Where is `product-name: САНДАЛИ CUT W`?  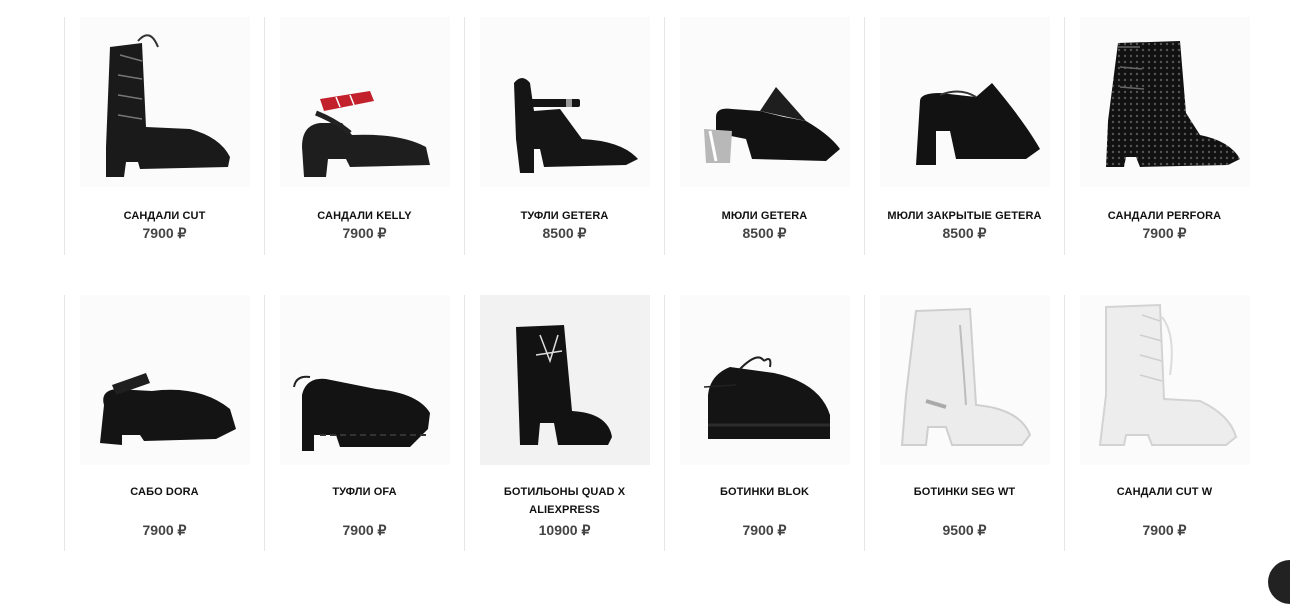 product-name: САНДАЛИ CUT W is located at coordinates (1164, 492).